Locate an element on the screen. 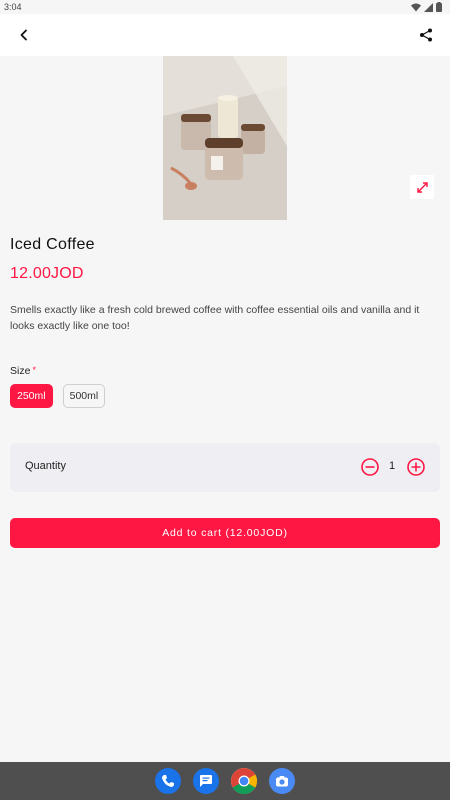  signal-icon is located at coordinates (428, 7).